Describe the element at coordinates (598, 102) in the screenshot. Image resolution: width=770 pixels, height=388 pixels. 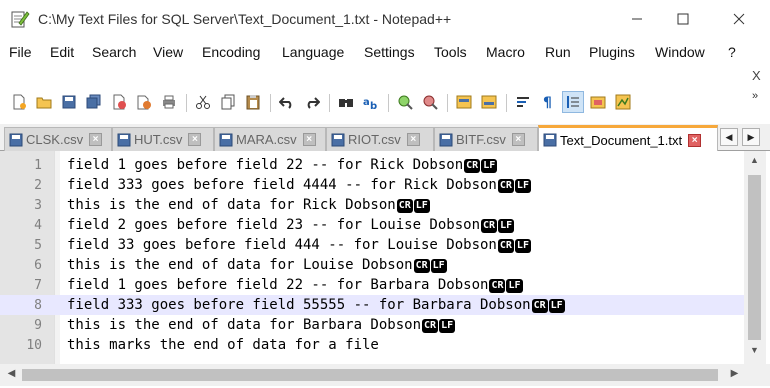
I see `user-defined-language-icon` at that location.